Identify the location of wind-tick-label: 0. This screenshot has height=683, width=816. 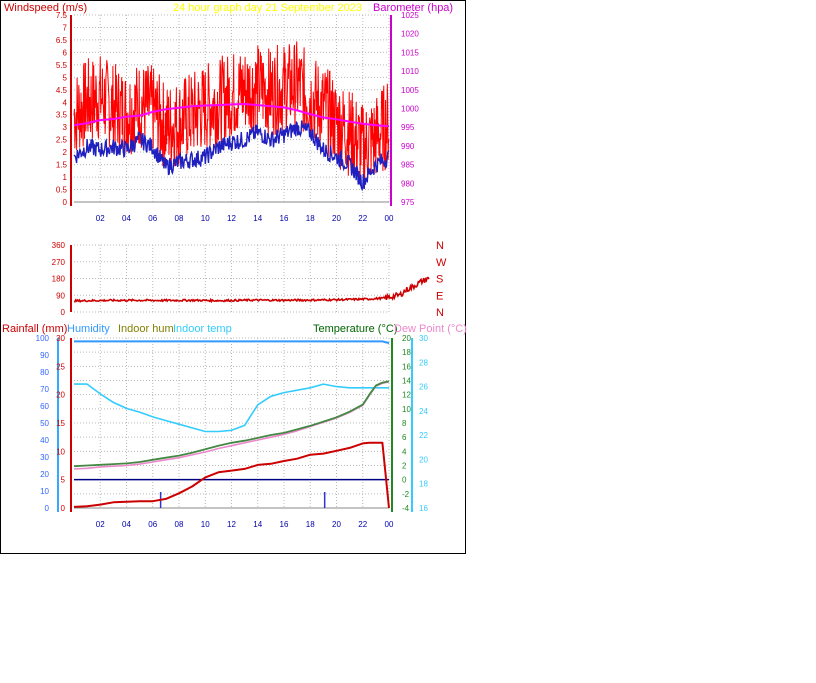
(65, 202).